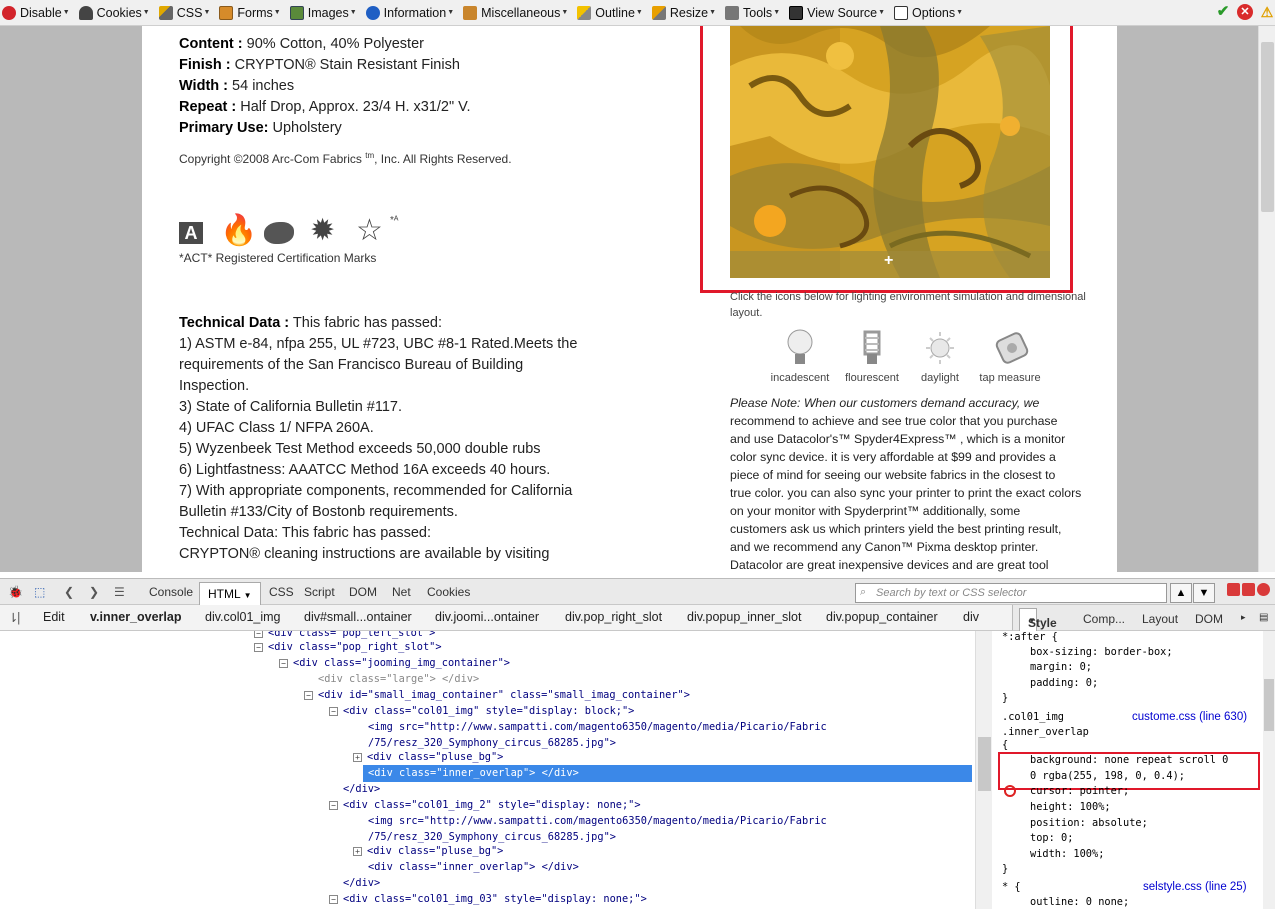  Describe the element at coordinates (448, 592) in the screenshot. I see `tab-cookies: Cookies` at that location.